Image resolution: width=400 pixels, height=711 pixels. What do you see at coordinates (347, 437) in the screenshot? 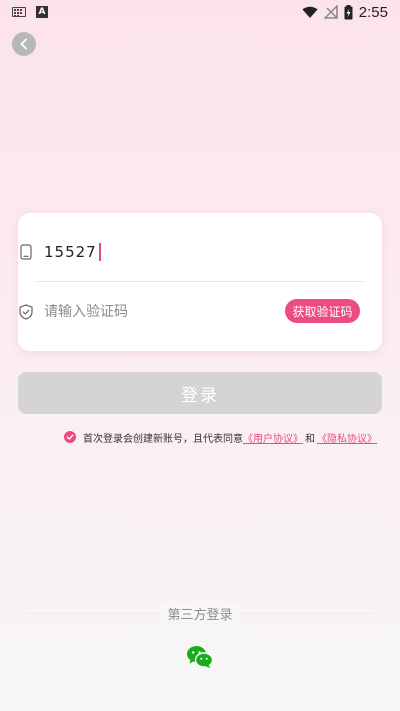
I see `privacy-policy-link: 《隐私协议》` at bounding box center [347, 437].